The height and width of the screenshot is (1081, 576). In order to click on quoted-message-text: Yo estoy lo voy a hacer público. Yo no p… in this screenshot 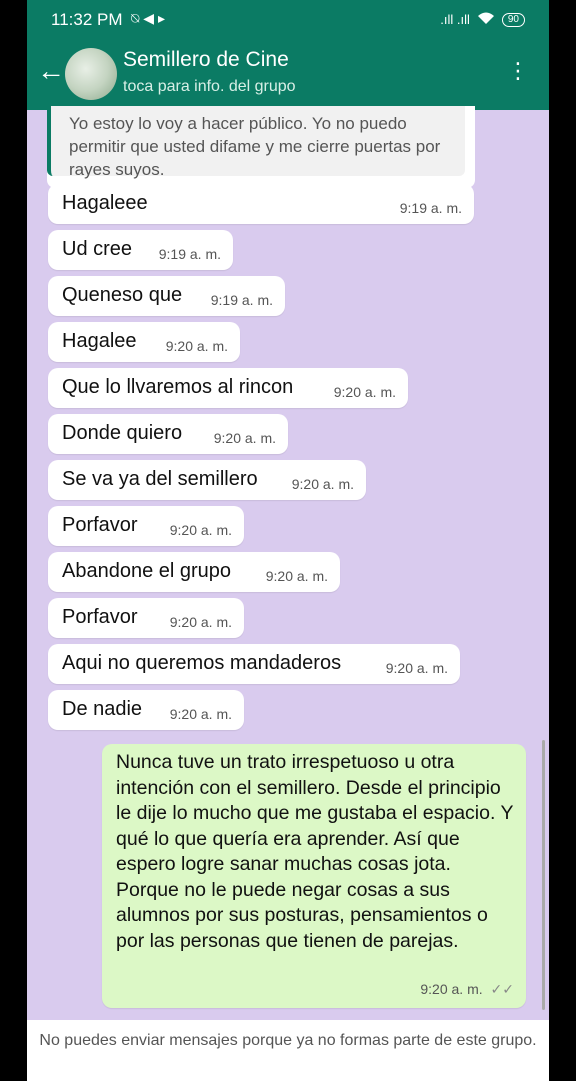, I will do `click(256, 142)`.